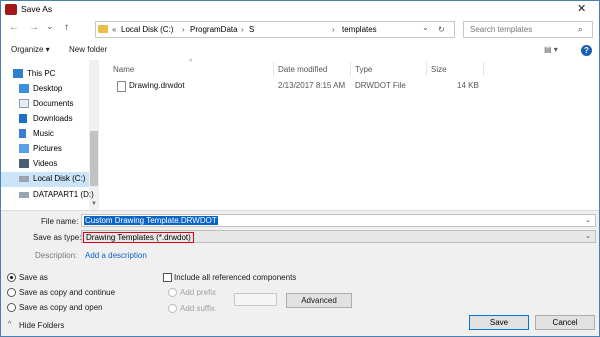  What do you see at coordinates (24, 163) in the screenshot?
I see `videos-icon` at bounding box center [24, 163].